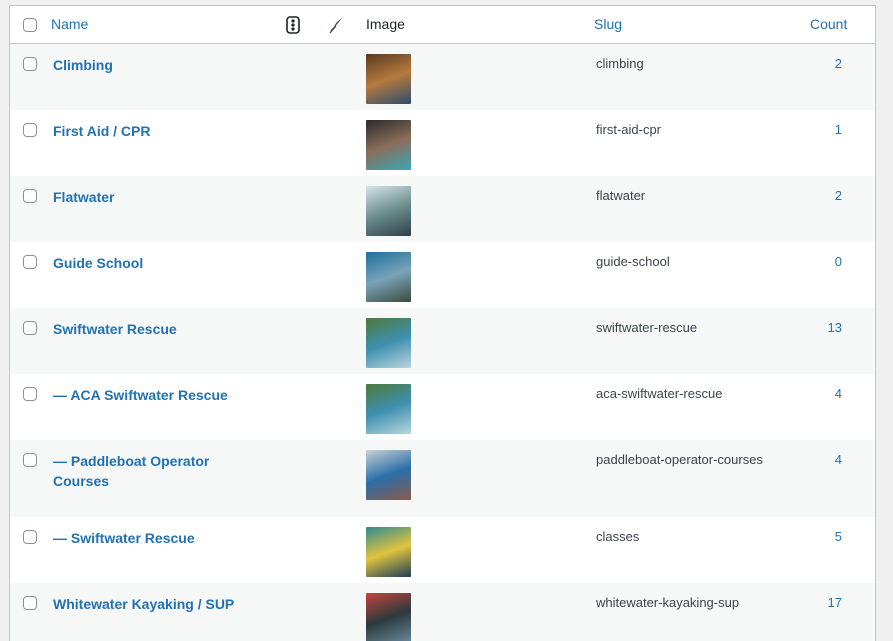  Describe the element at coordinates (442, 209) in the screenshot. I see `table-row: Flatwater flatwater 2` at that location.